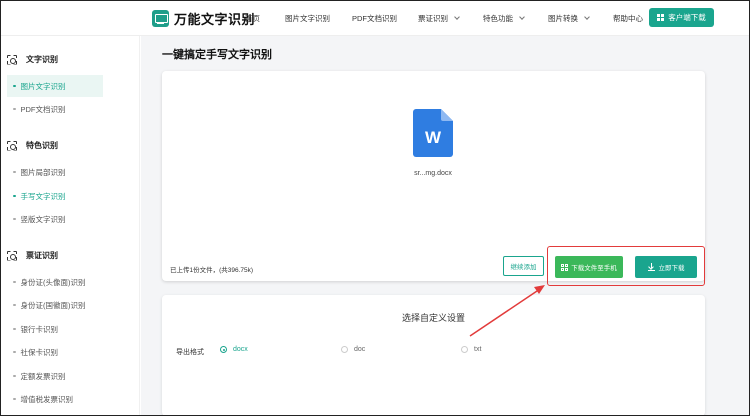  Describe the element at coordinates (55, 109) in the screenshot. I see `sidebar-item-pdf-ocr: PDF文档识别` at that location.